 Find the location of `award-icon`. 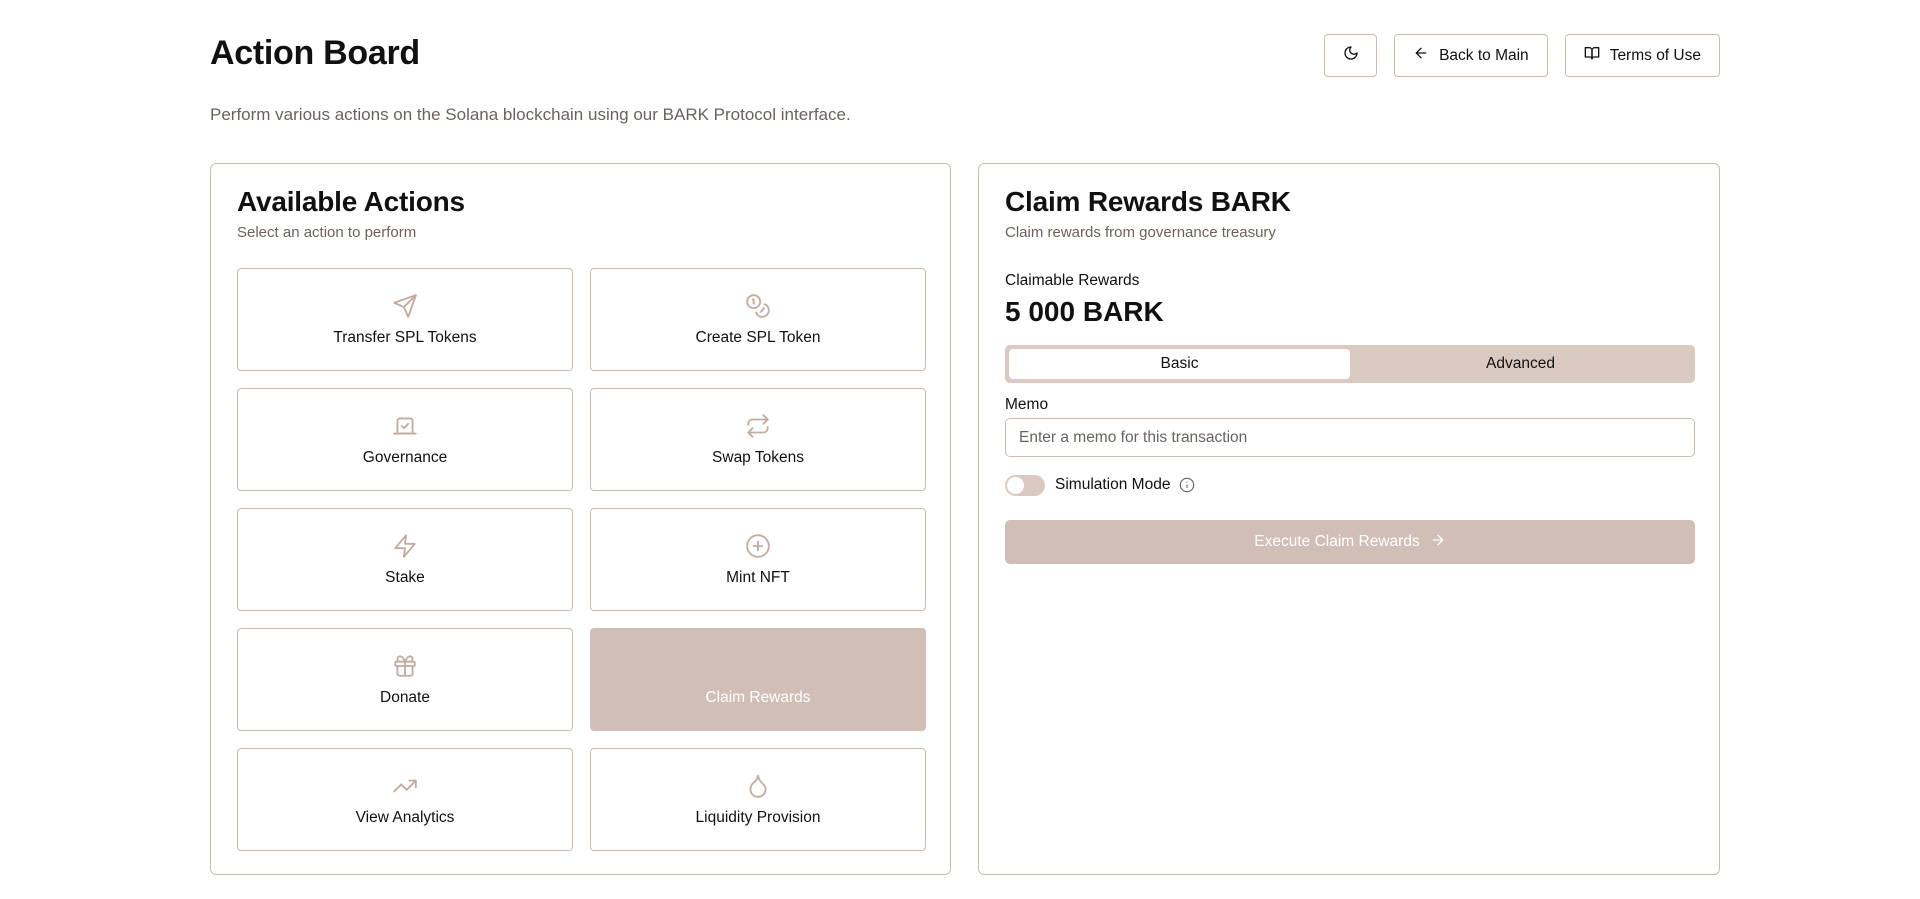

award-icon is located at coordinates (758, 666).